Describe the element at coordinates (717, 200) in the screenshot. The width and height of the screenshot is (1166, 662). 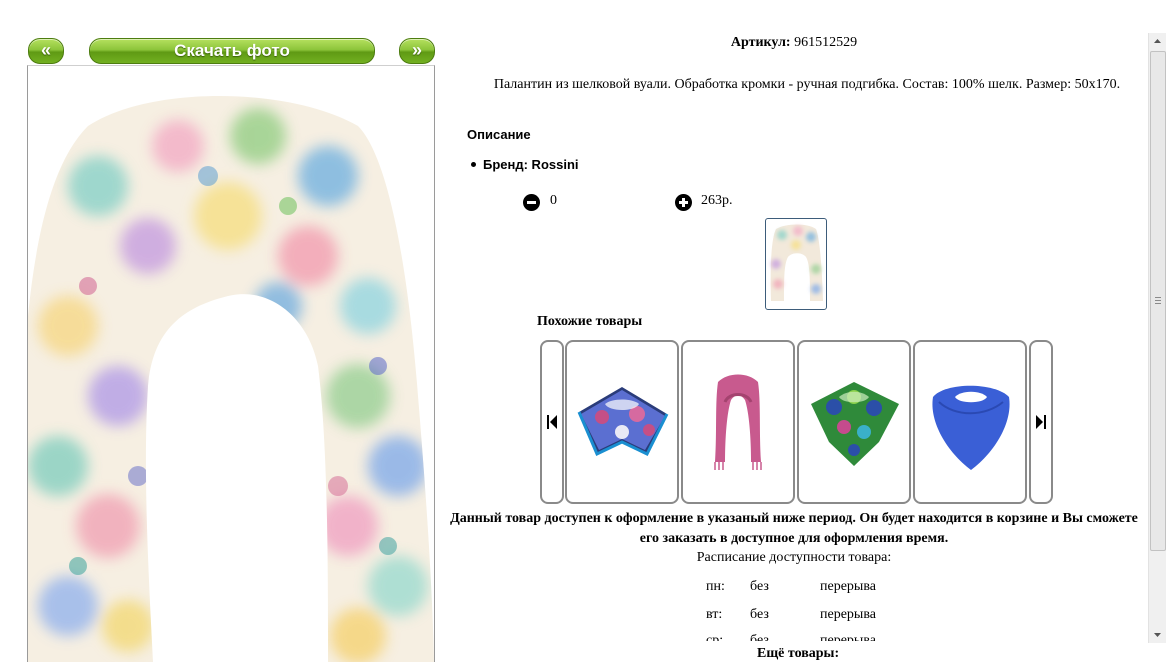
I see `price-value: 263р.` at that location.